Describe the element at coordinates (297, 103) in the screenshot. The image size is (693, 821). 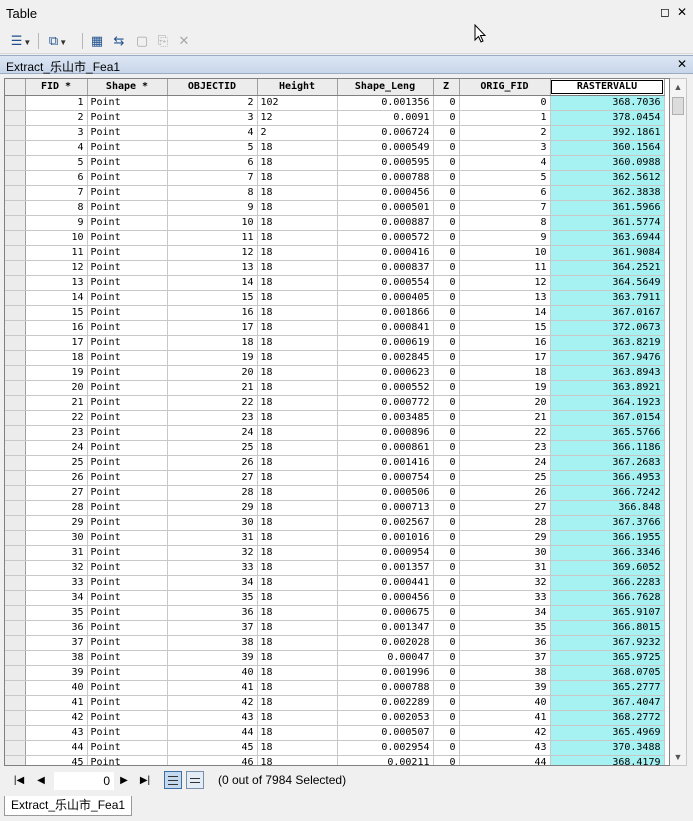
I see `cell-height: 102` at that location.